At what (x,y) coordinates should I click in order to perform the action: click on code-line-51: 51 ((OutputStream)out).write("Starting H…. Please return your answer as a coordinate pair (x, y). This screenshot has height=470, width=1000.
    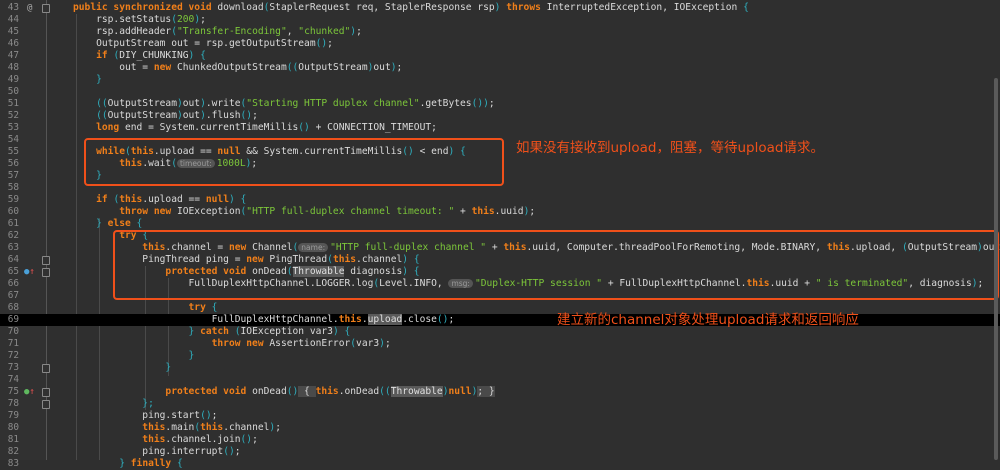
    Looking at the image, I should click on (500, 104).